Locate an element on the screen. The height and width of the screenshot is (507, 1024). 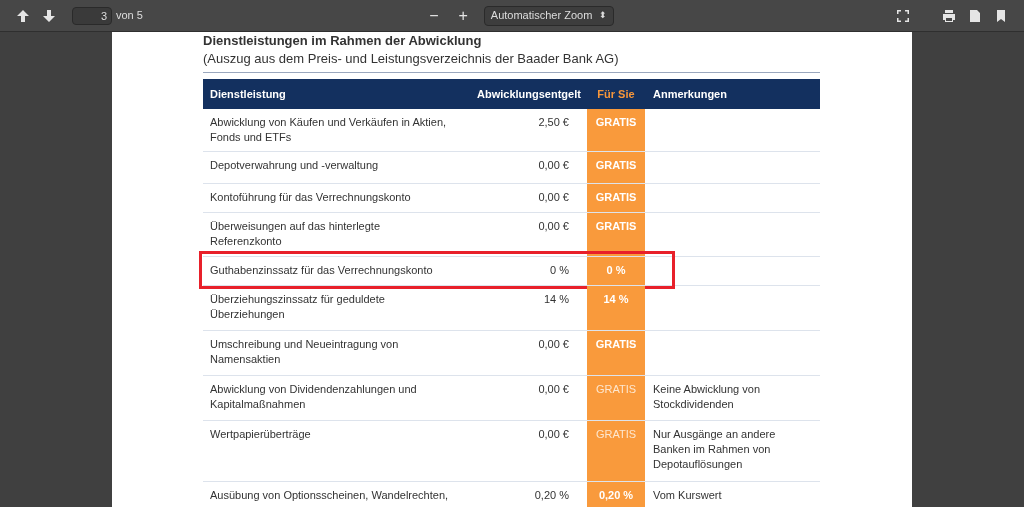
table-cell-text: 14 % is located at coordinates (556, 299).